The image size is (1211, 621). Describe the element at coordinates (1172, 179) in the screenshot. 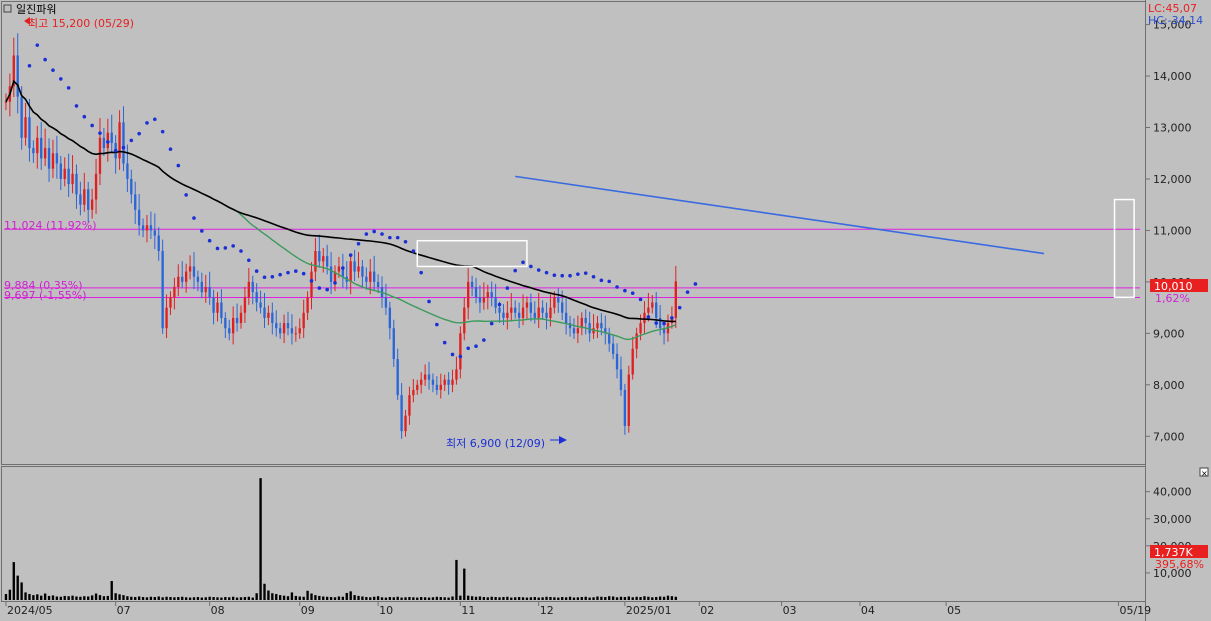

I see `price-tick-label: 12,000` at that location.